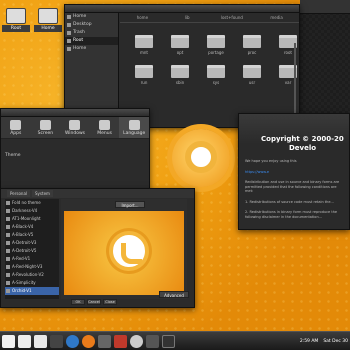  I want to click on tool-menus: Menus, so click(105, 127).